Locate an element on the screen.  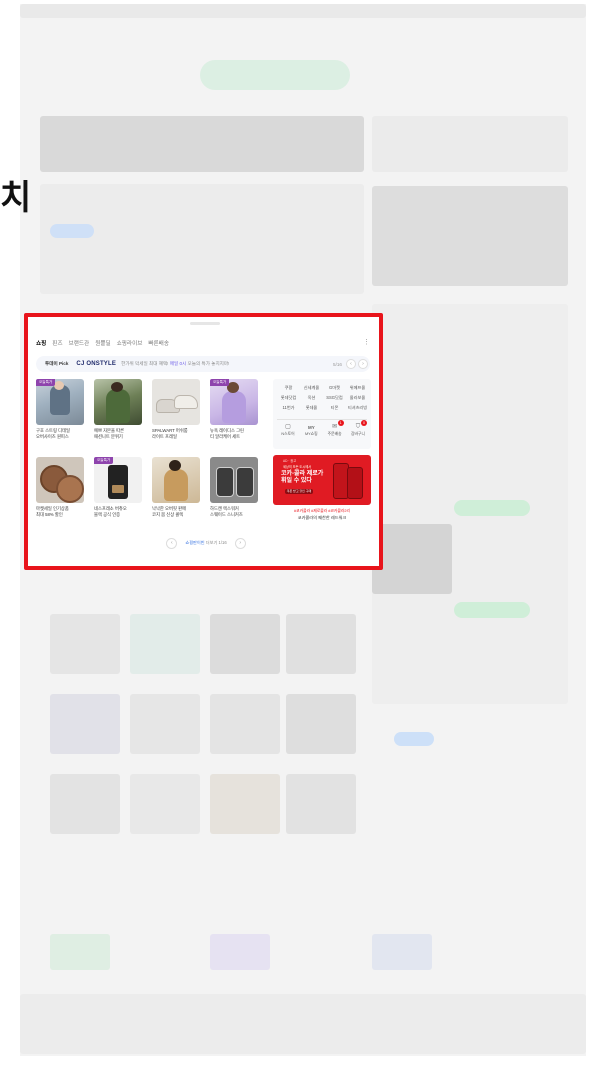
widget-pager: ‹ 쇼핑판이빈 더보기 1/16 › is located at coordinates (206, 543).